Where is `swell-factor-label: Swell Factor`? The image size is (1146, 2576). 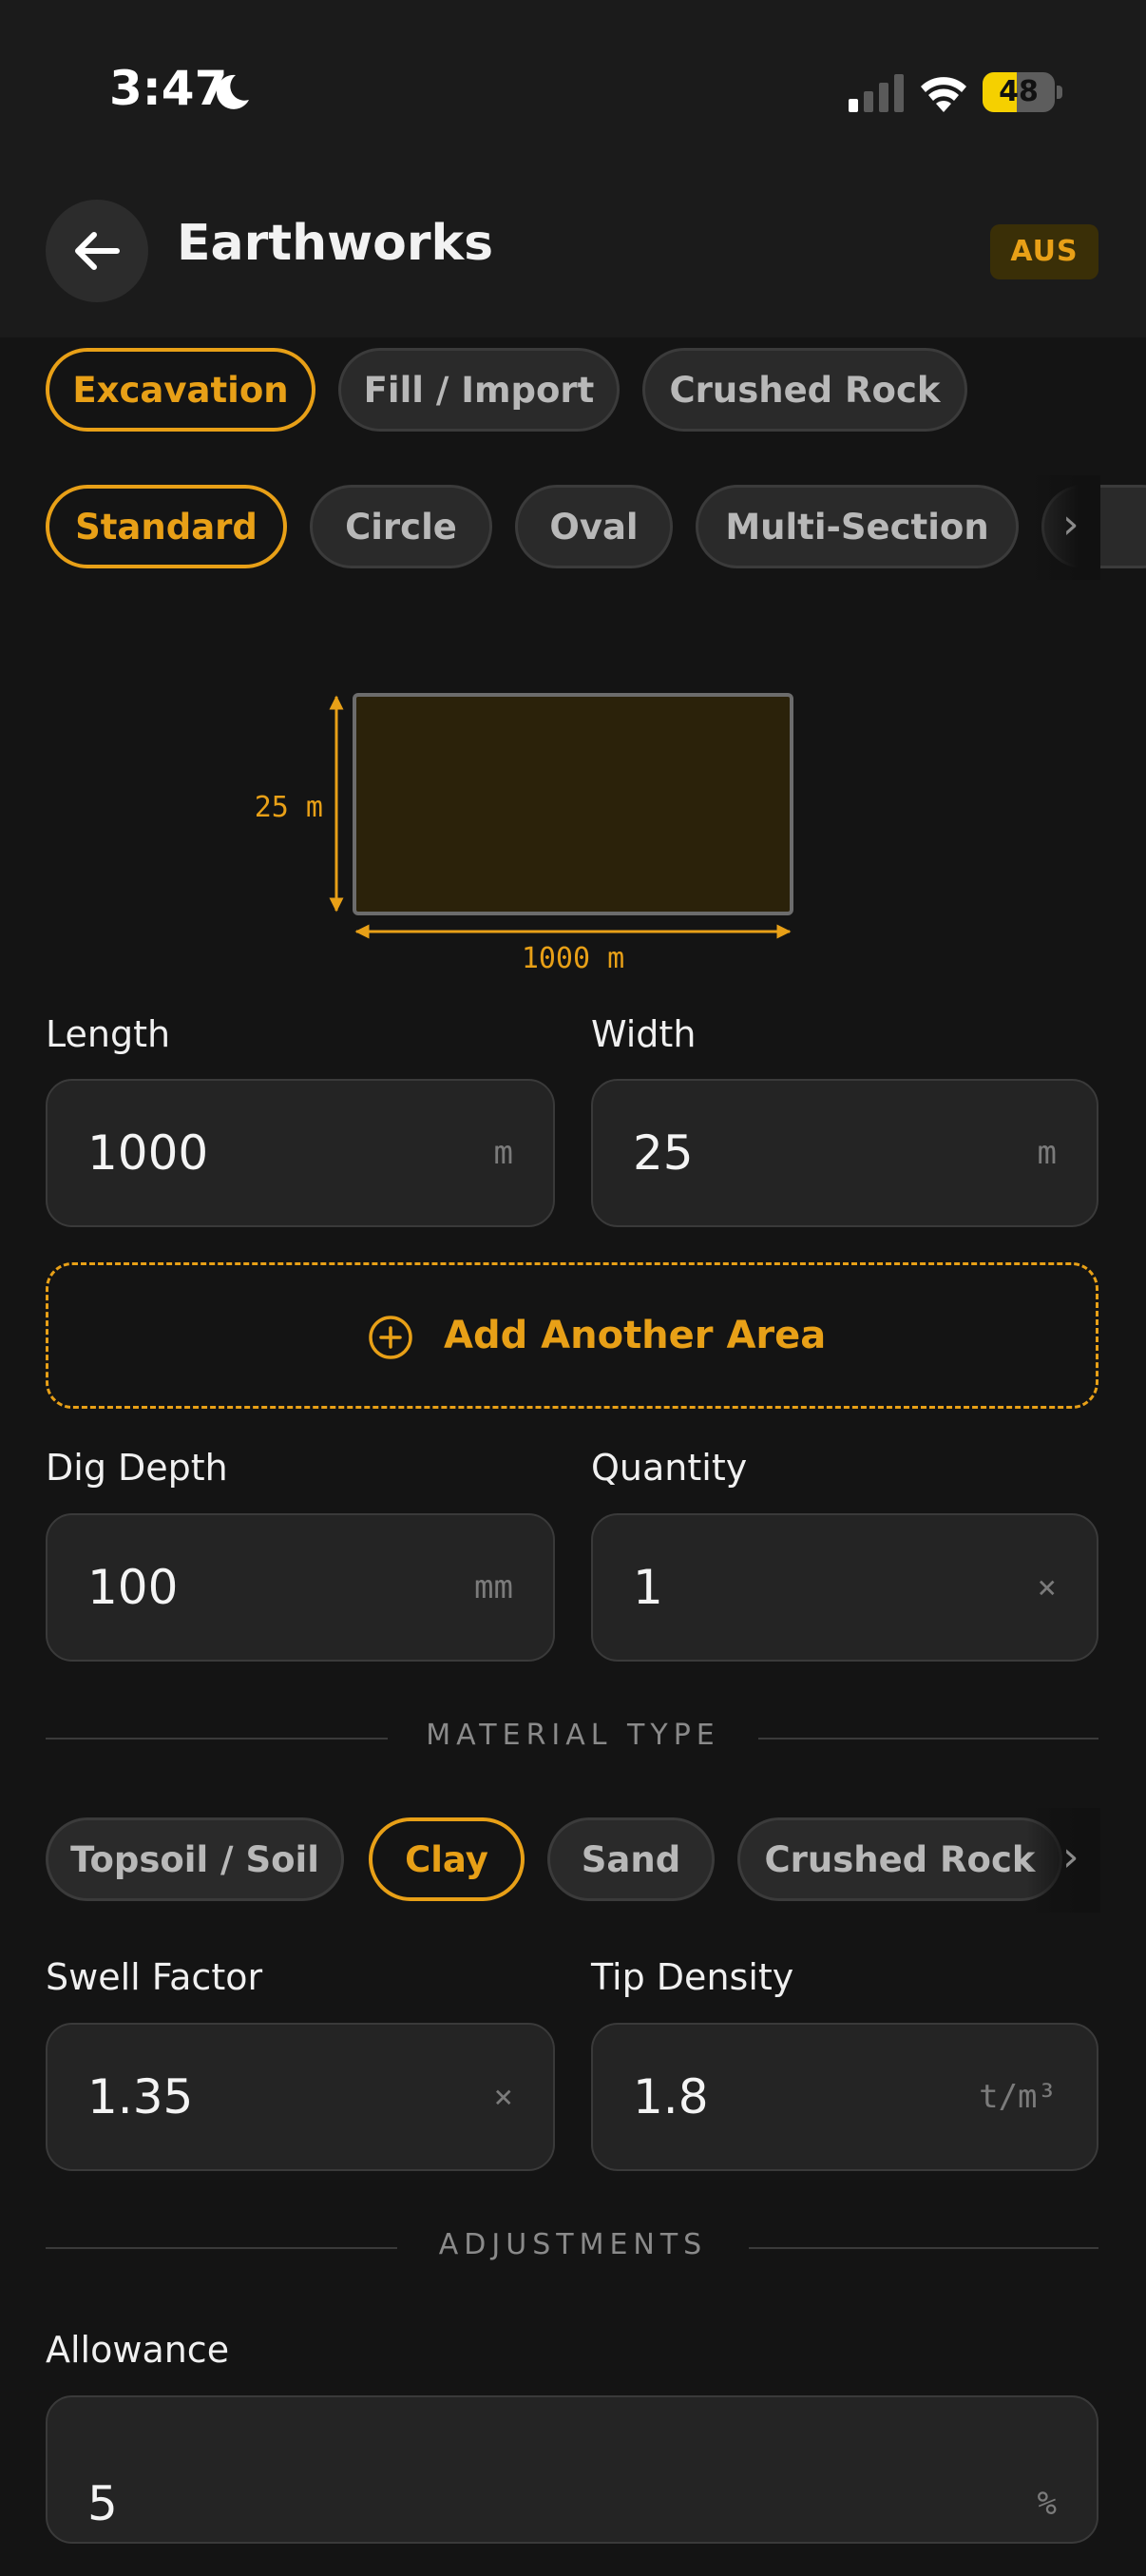 swell-factor-label: Swell Factor is located at coordinates (154, 1977).